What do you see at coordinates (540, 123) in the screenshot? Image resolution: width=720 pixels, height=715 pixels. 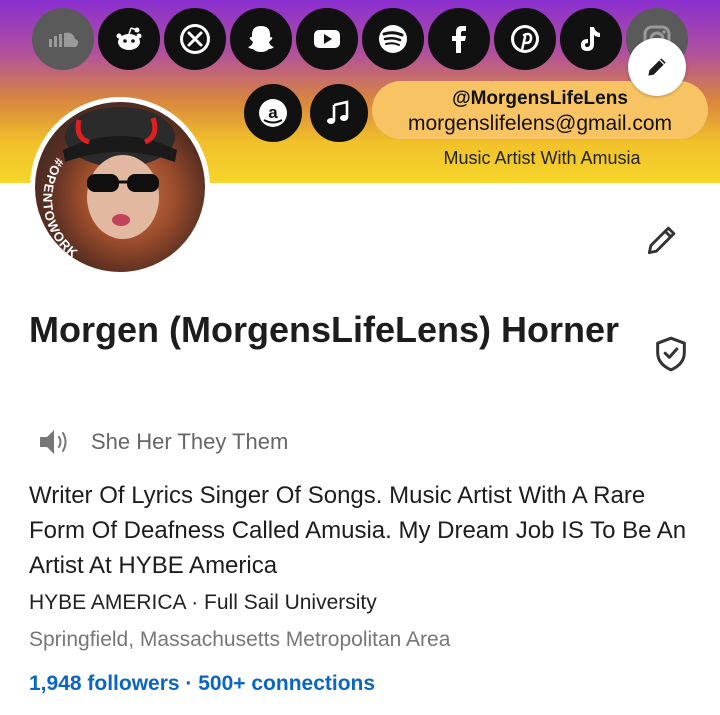 I see `banner-email: morgenslifelens@gmail.com` at bounding box center [540, 123].